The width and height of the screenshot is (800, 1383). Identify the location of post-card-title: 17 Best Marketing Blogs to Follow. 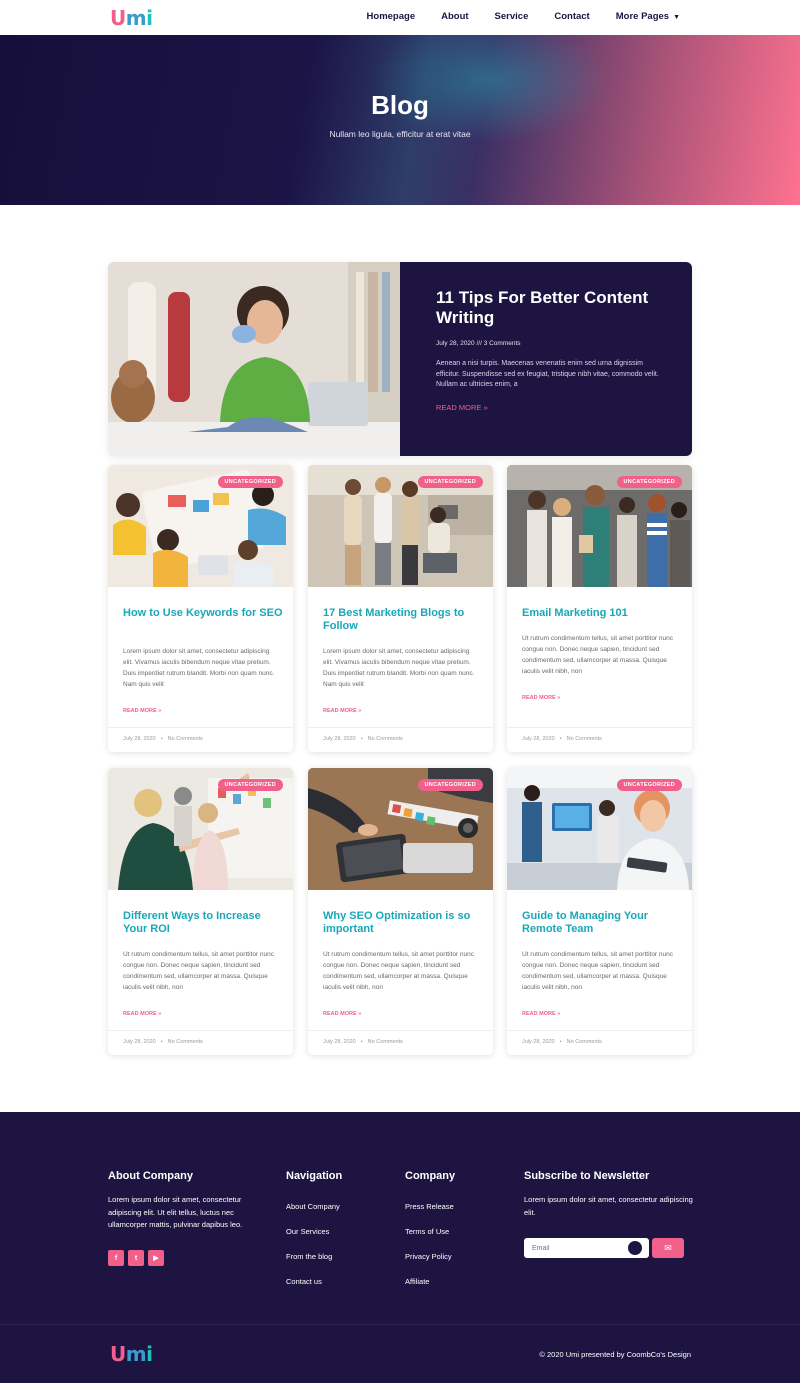
(403, 620).